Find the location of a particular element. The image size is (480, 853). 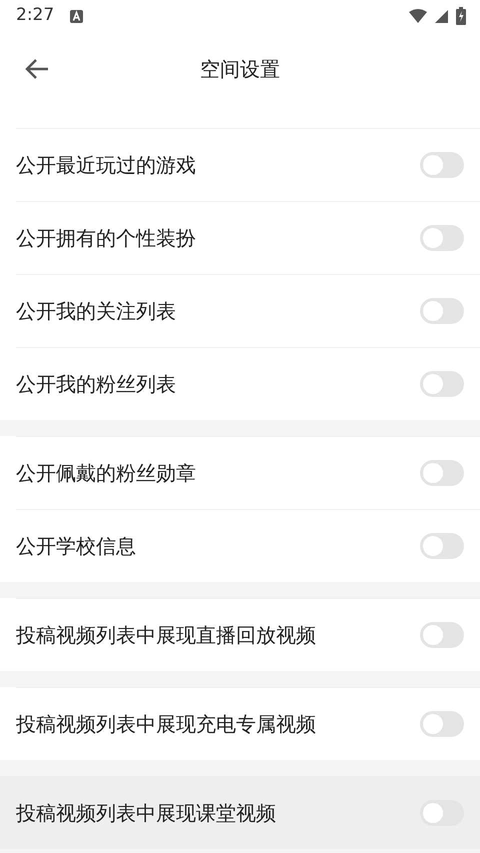

setting-label: 公开我的关注列表 is located at coordinates (96, 311).